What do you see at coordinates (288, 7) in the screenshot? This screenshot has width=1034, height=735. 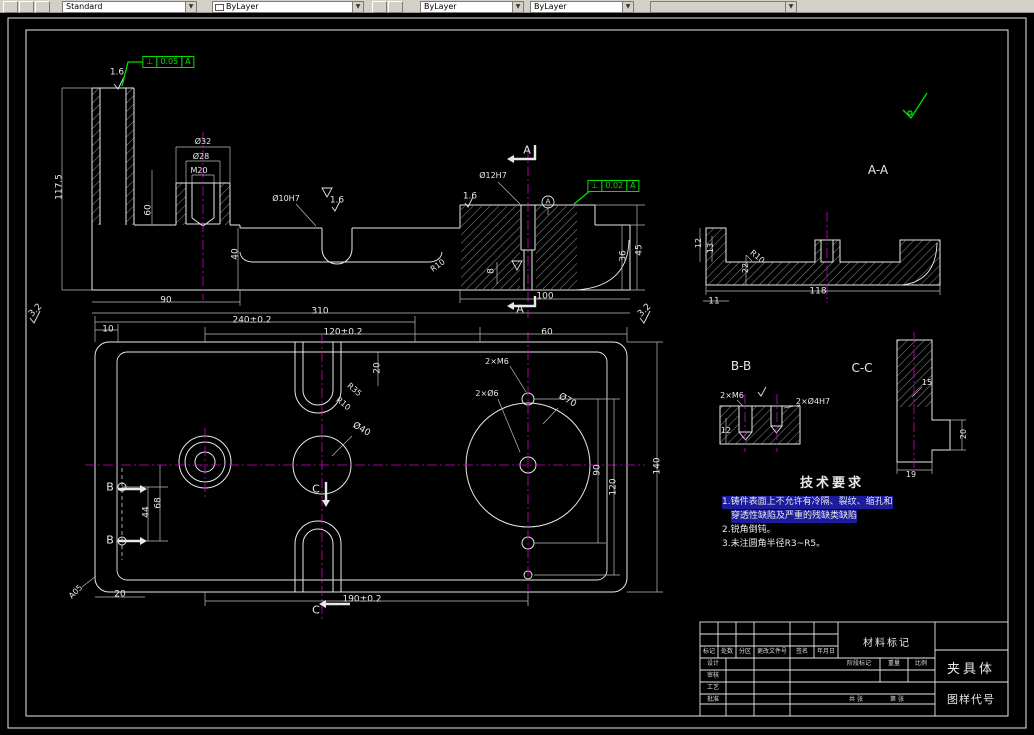 I see `color-combo: ByLayer ▼` at bounding box center [288, 7].